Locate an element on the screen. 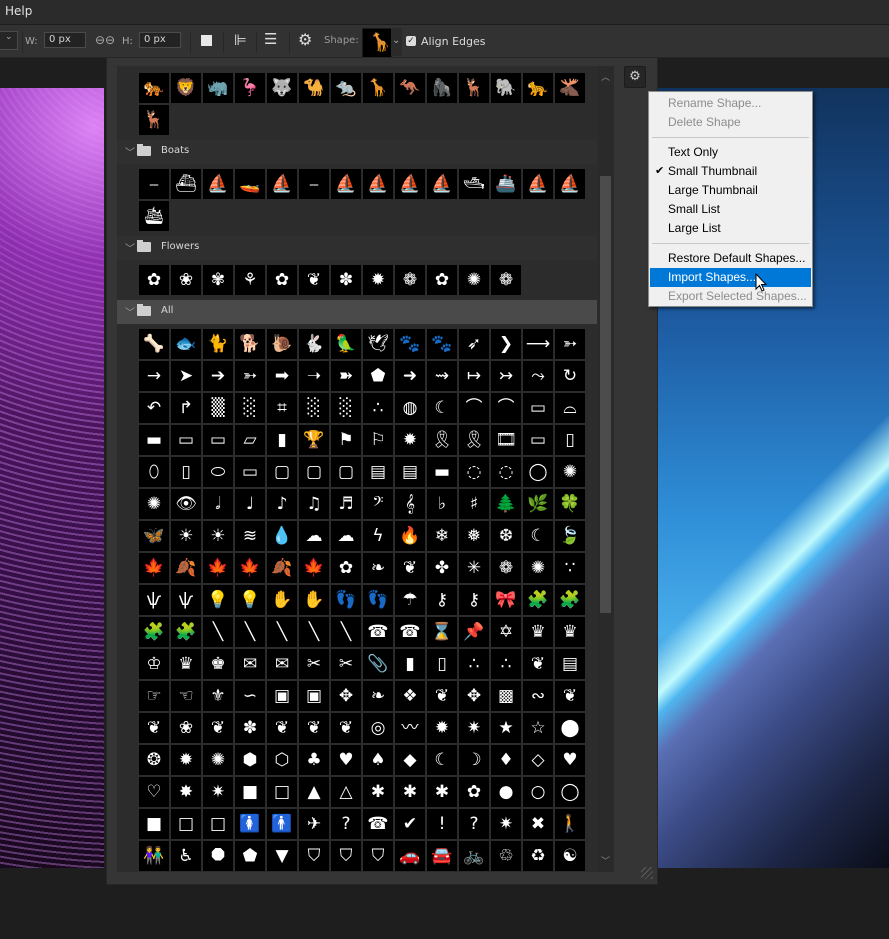 This screenshot has width=889, height=939. path-alignment-icon: ⊫ is located at coordinates (240, 40).